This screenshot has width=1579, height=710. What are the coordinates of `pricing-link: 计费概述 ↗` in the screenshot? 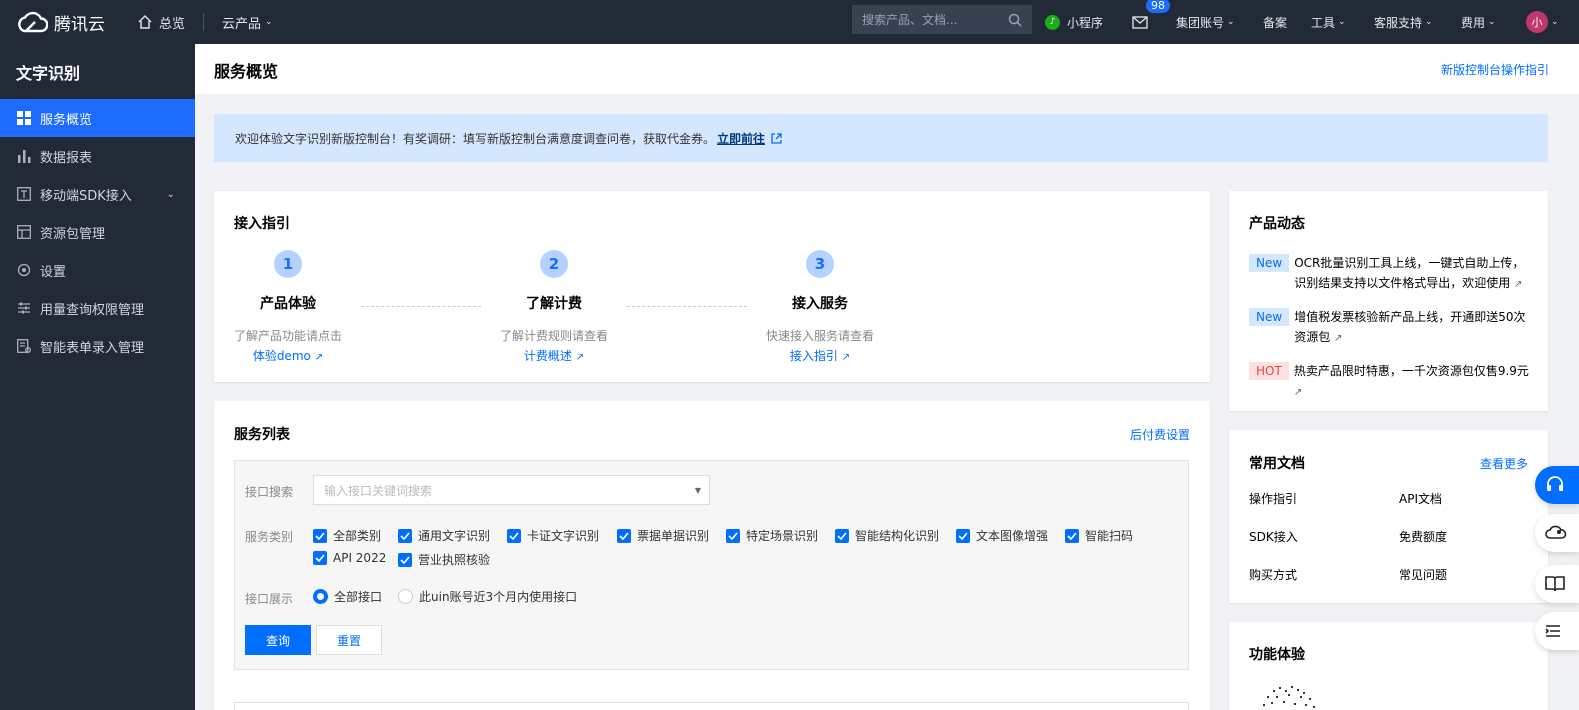 It's located at (554, 355).